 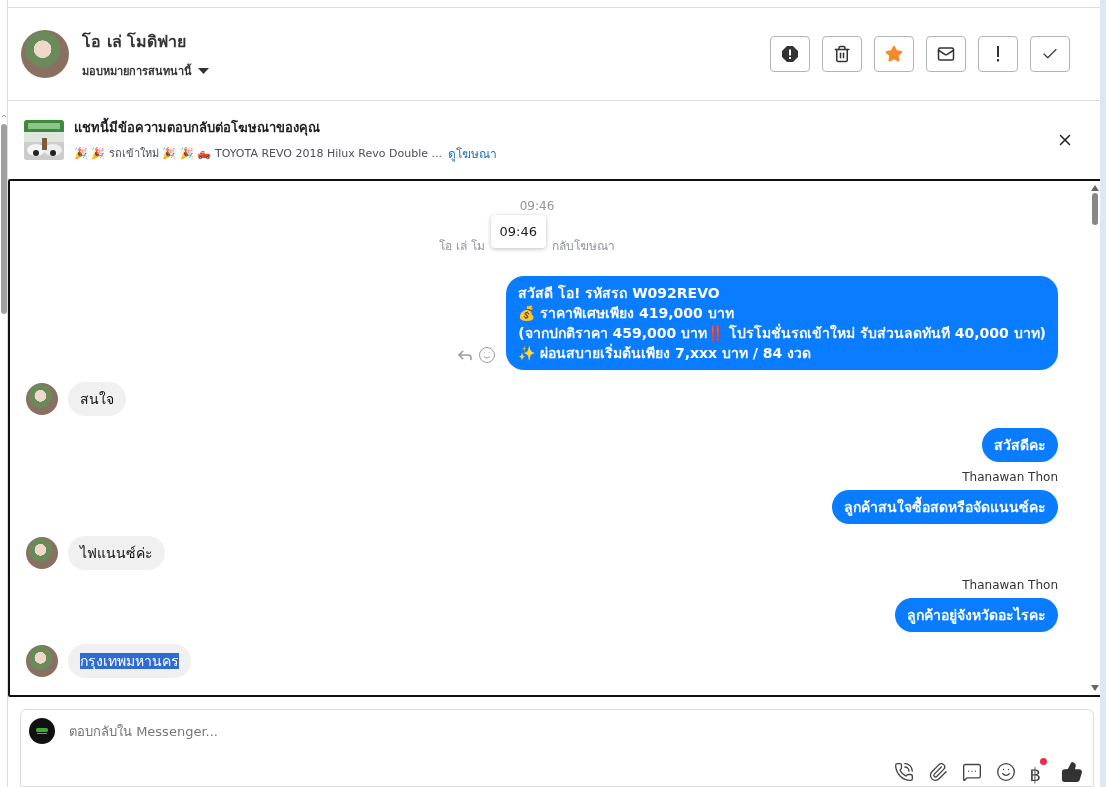 I want to click on mail-icon, so click(x=946, y=54).